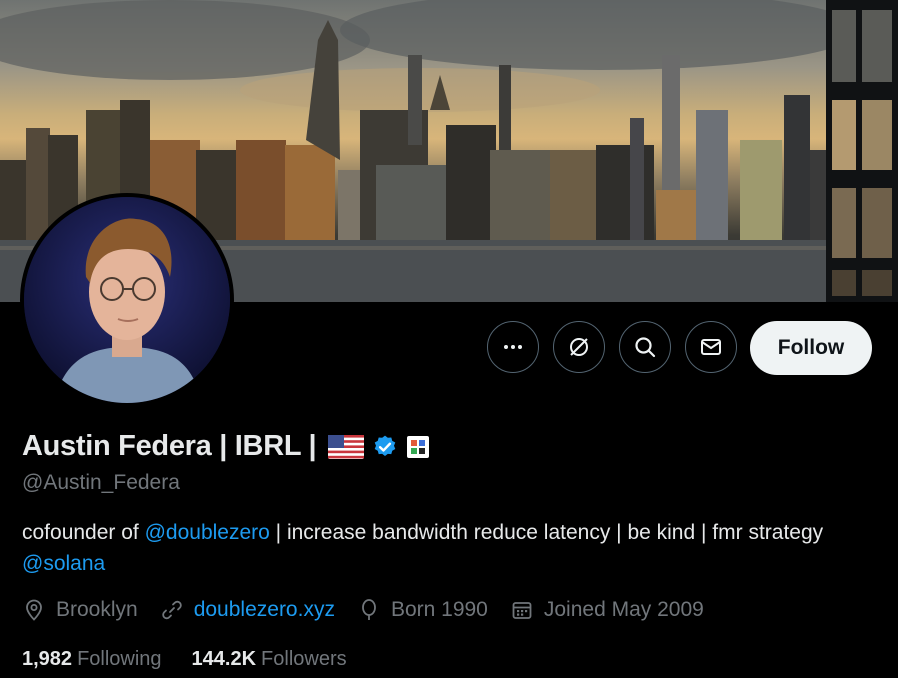 This screenshot has height=678, width=898. Describe the element at coordinates (418, 447) in the screenshot. I see `affiliate-badge-icon` at that location.